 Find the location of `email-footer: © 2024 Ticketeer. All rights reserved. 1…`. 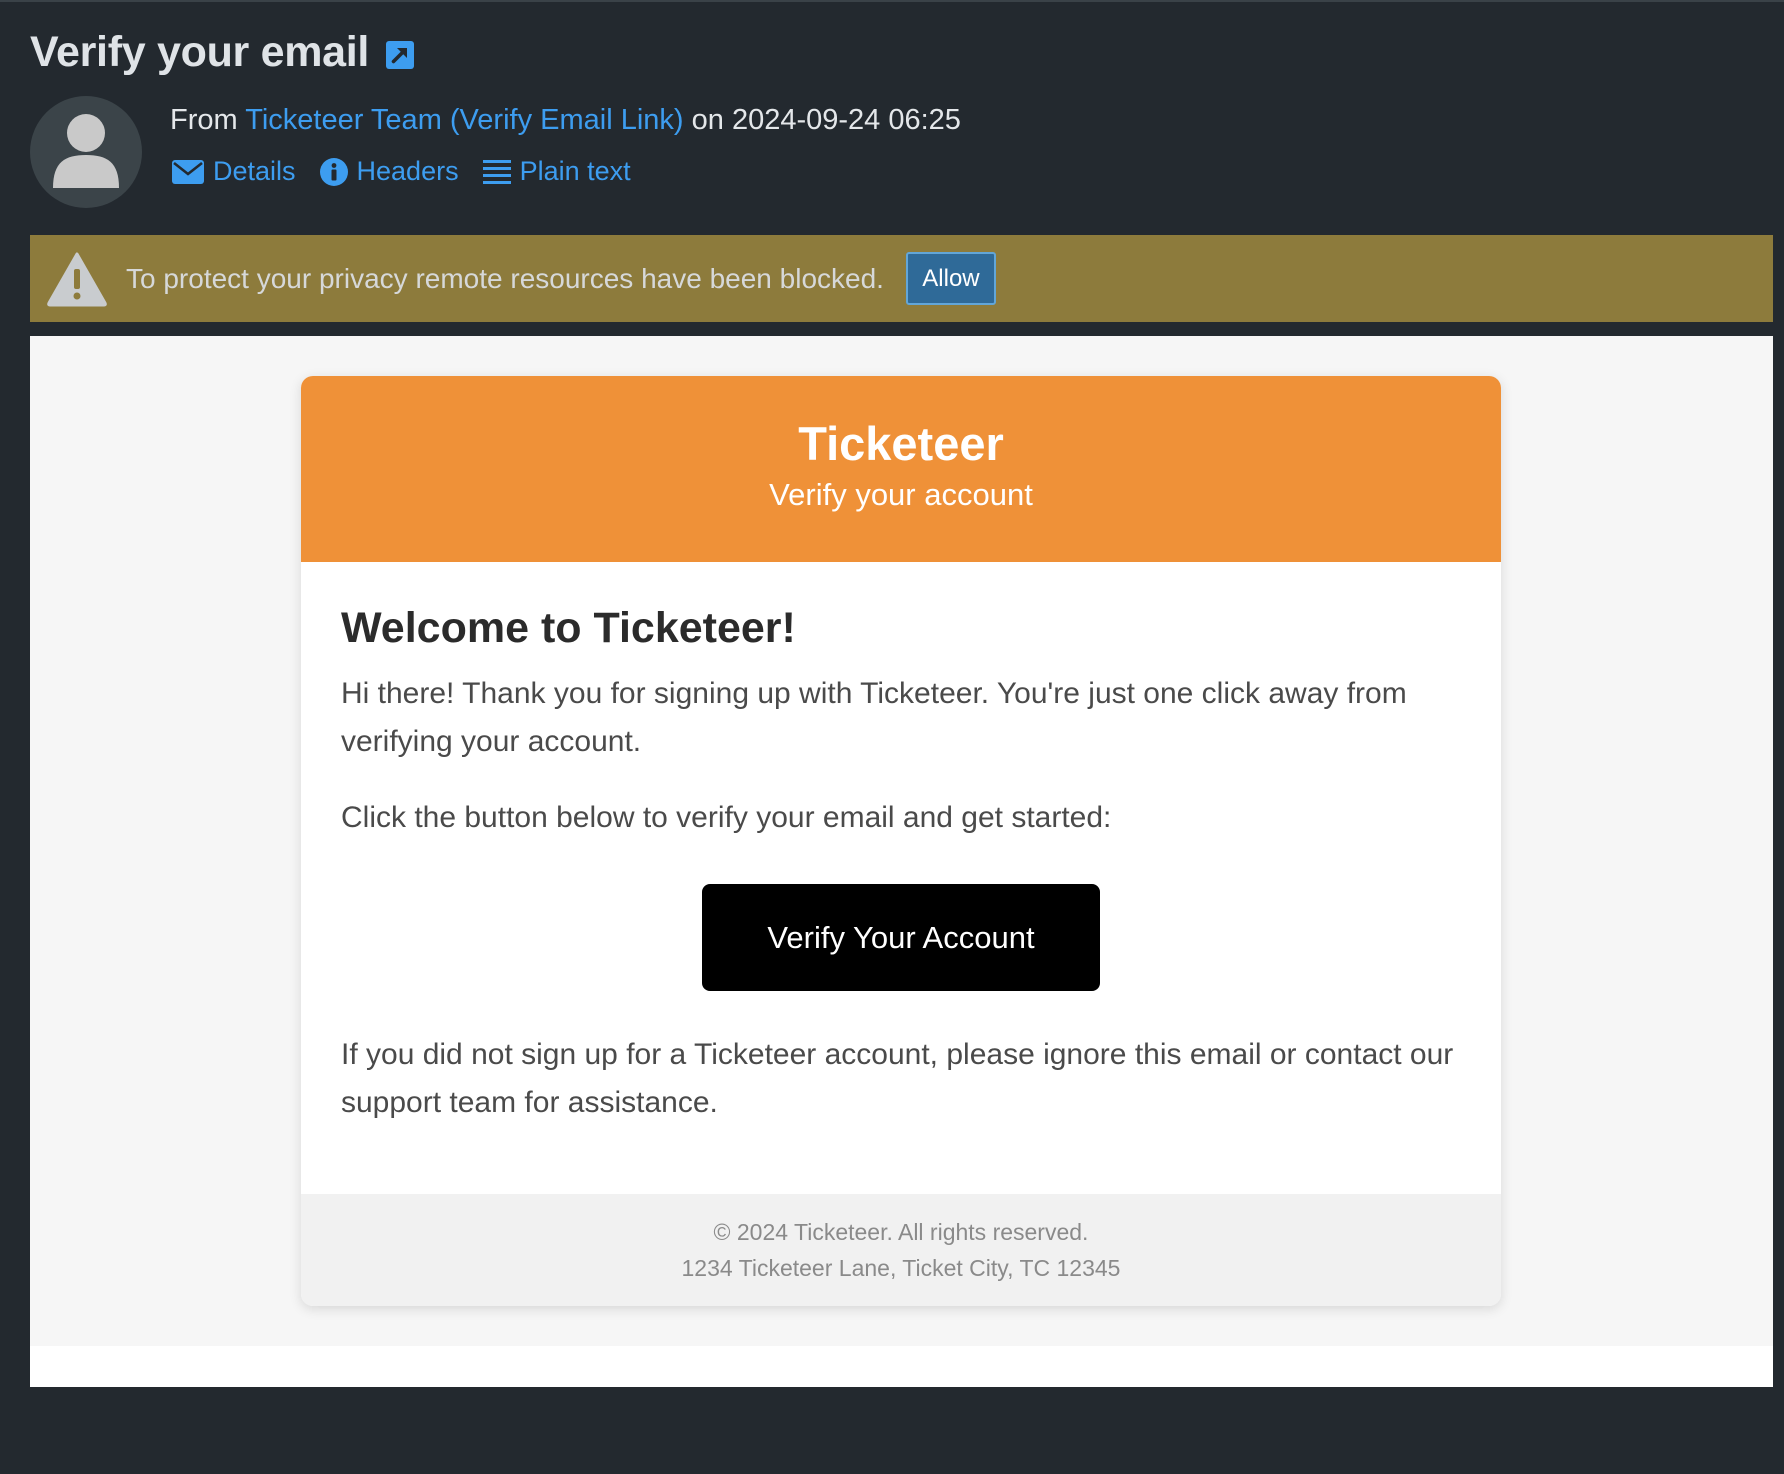

email-footer: © 2024 Ticketeer. All rights reserved. 1… is located at coordinates (901, 1250).